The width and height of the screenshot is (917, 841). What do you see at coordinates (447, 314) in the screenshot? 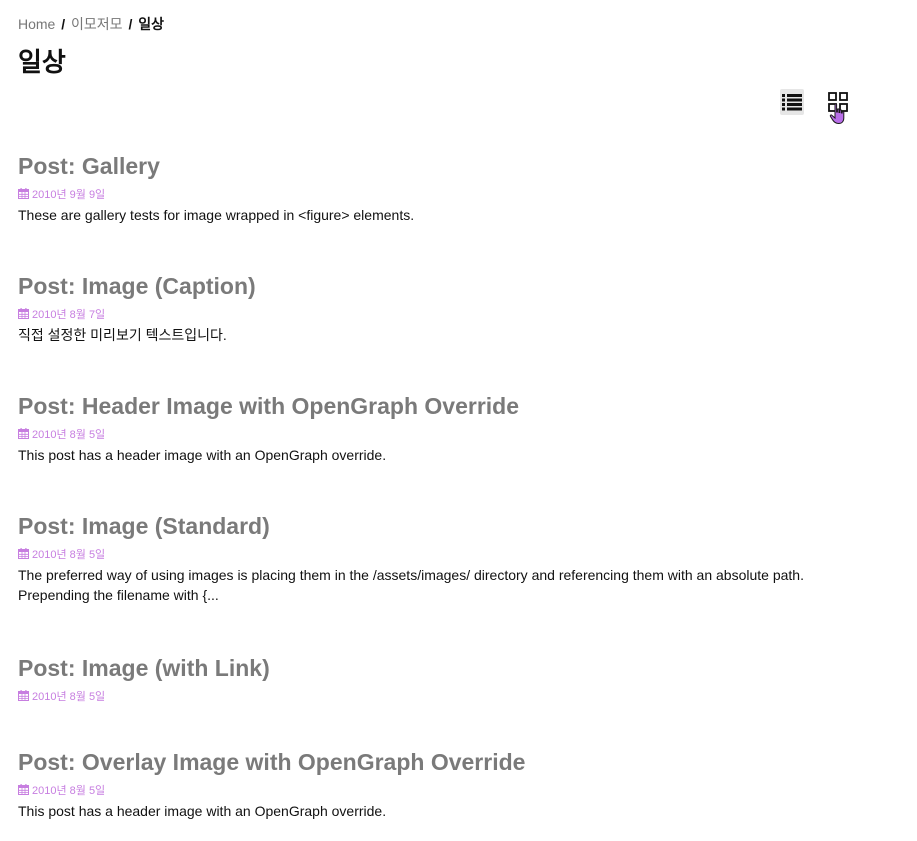
I see `post-date: 2010년 8월 7일` at bounding box center [447, 314].